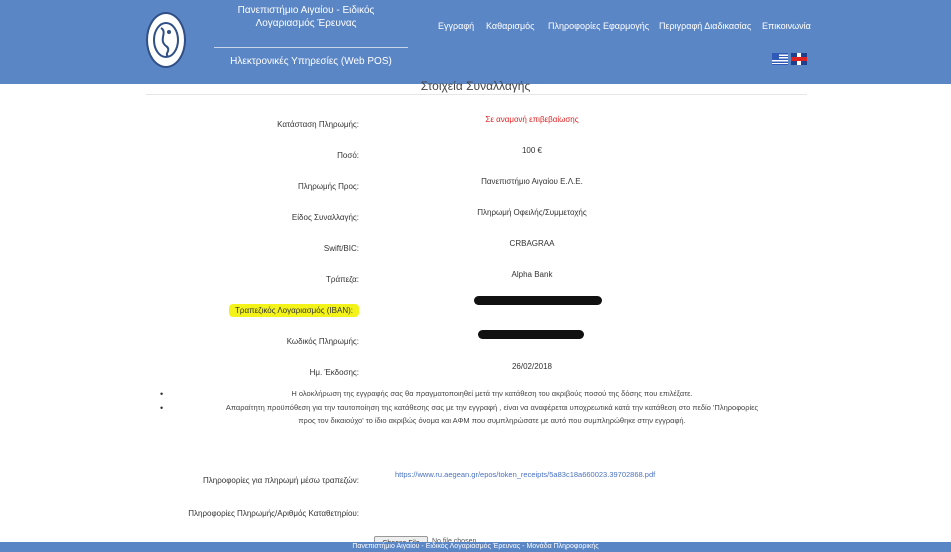 The height and width of the screenshot is (552, 951). What do you see at coordinates (334, 372) in the screenshot?
I see `label-issue-date: Ημ. Έκδοσης:` at bounding box center [334, 372].